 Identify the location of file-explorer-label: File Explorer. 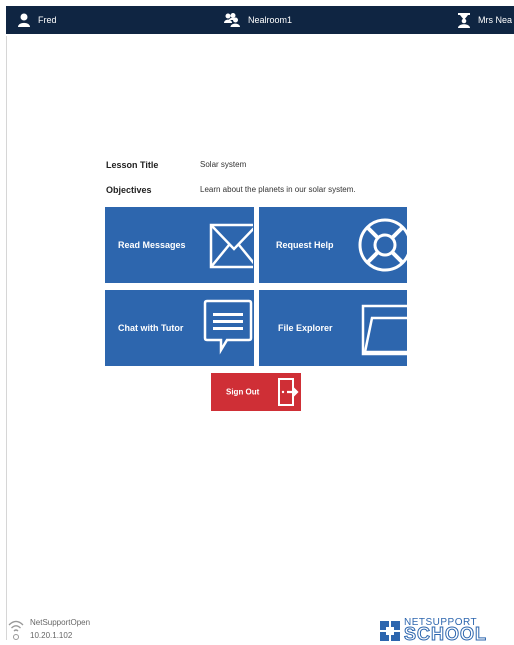
(305, 328).